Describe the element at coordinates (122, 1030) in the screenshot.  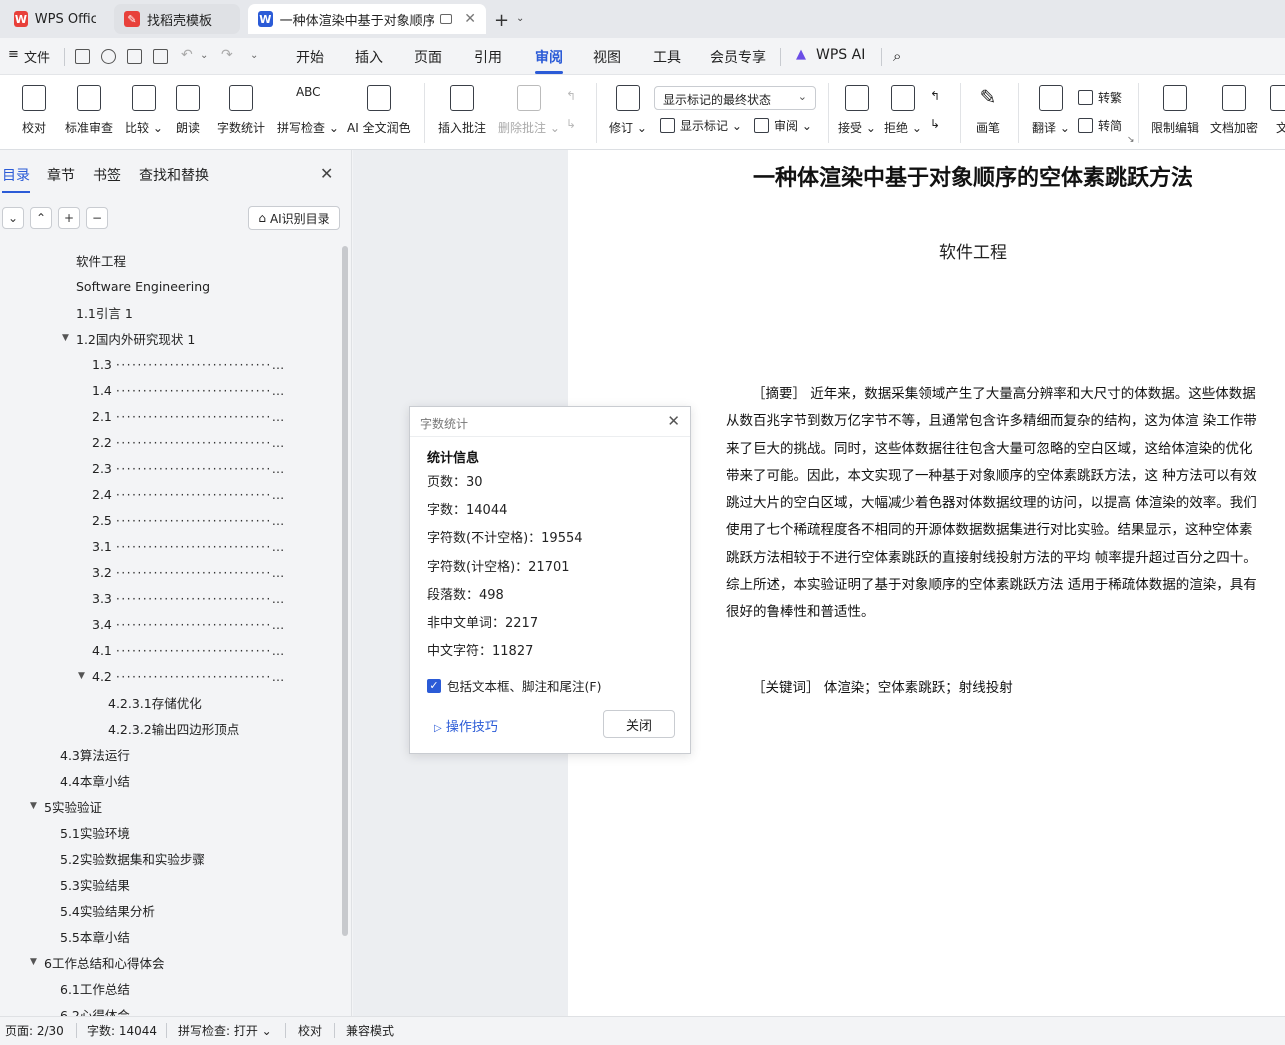
I see `word-count-indicator: 字数: 14044` at that location.